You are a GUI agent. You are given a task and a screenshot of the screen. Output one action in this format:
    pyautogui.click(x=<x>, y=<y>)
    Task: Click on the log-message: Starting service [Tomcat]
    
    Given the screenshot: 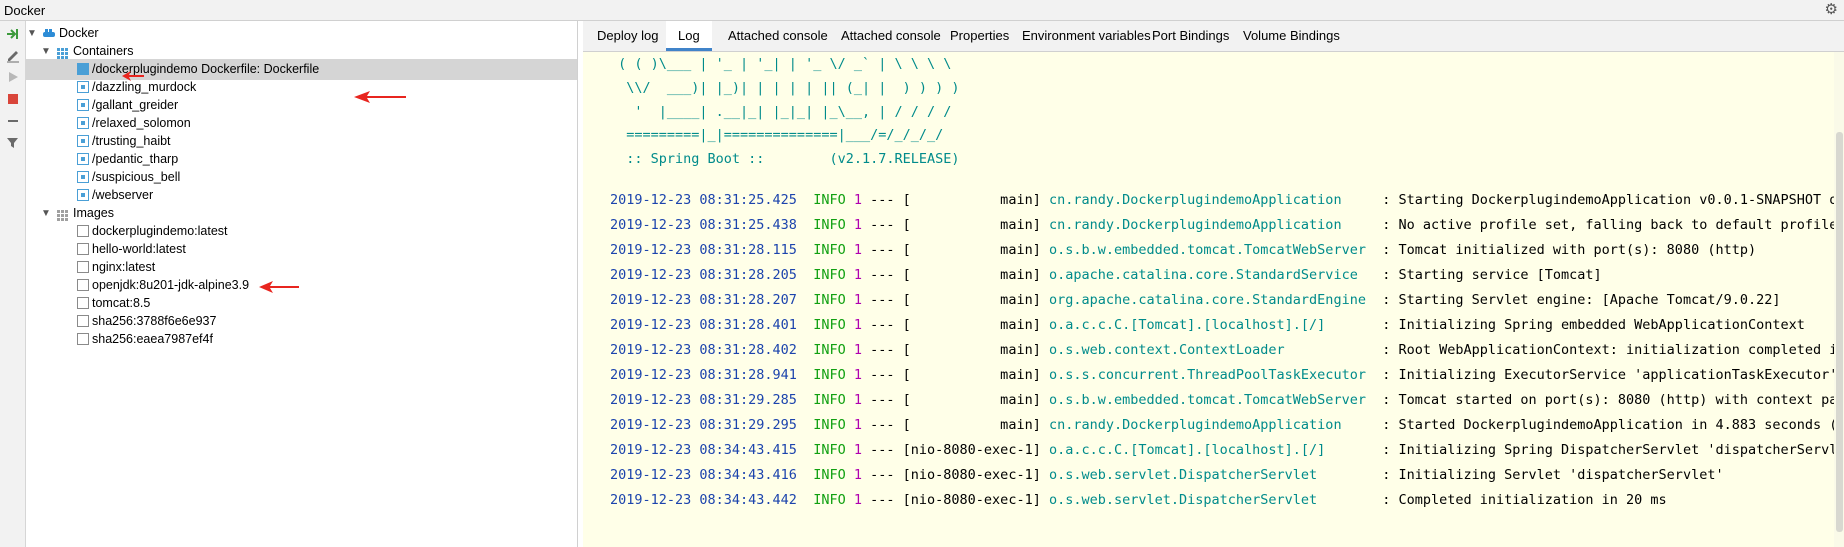 What is the action you would take?
    pyautogui.click(x=1500, y=275)
    